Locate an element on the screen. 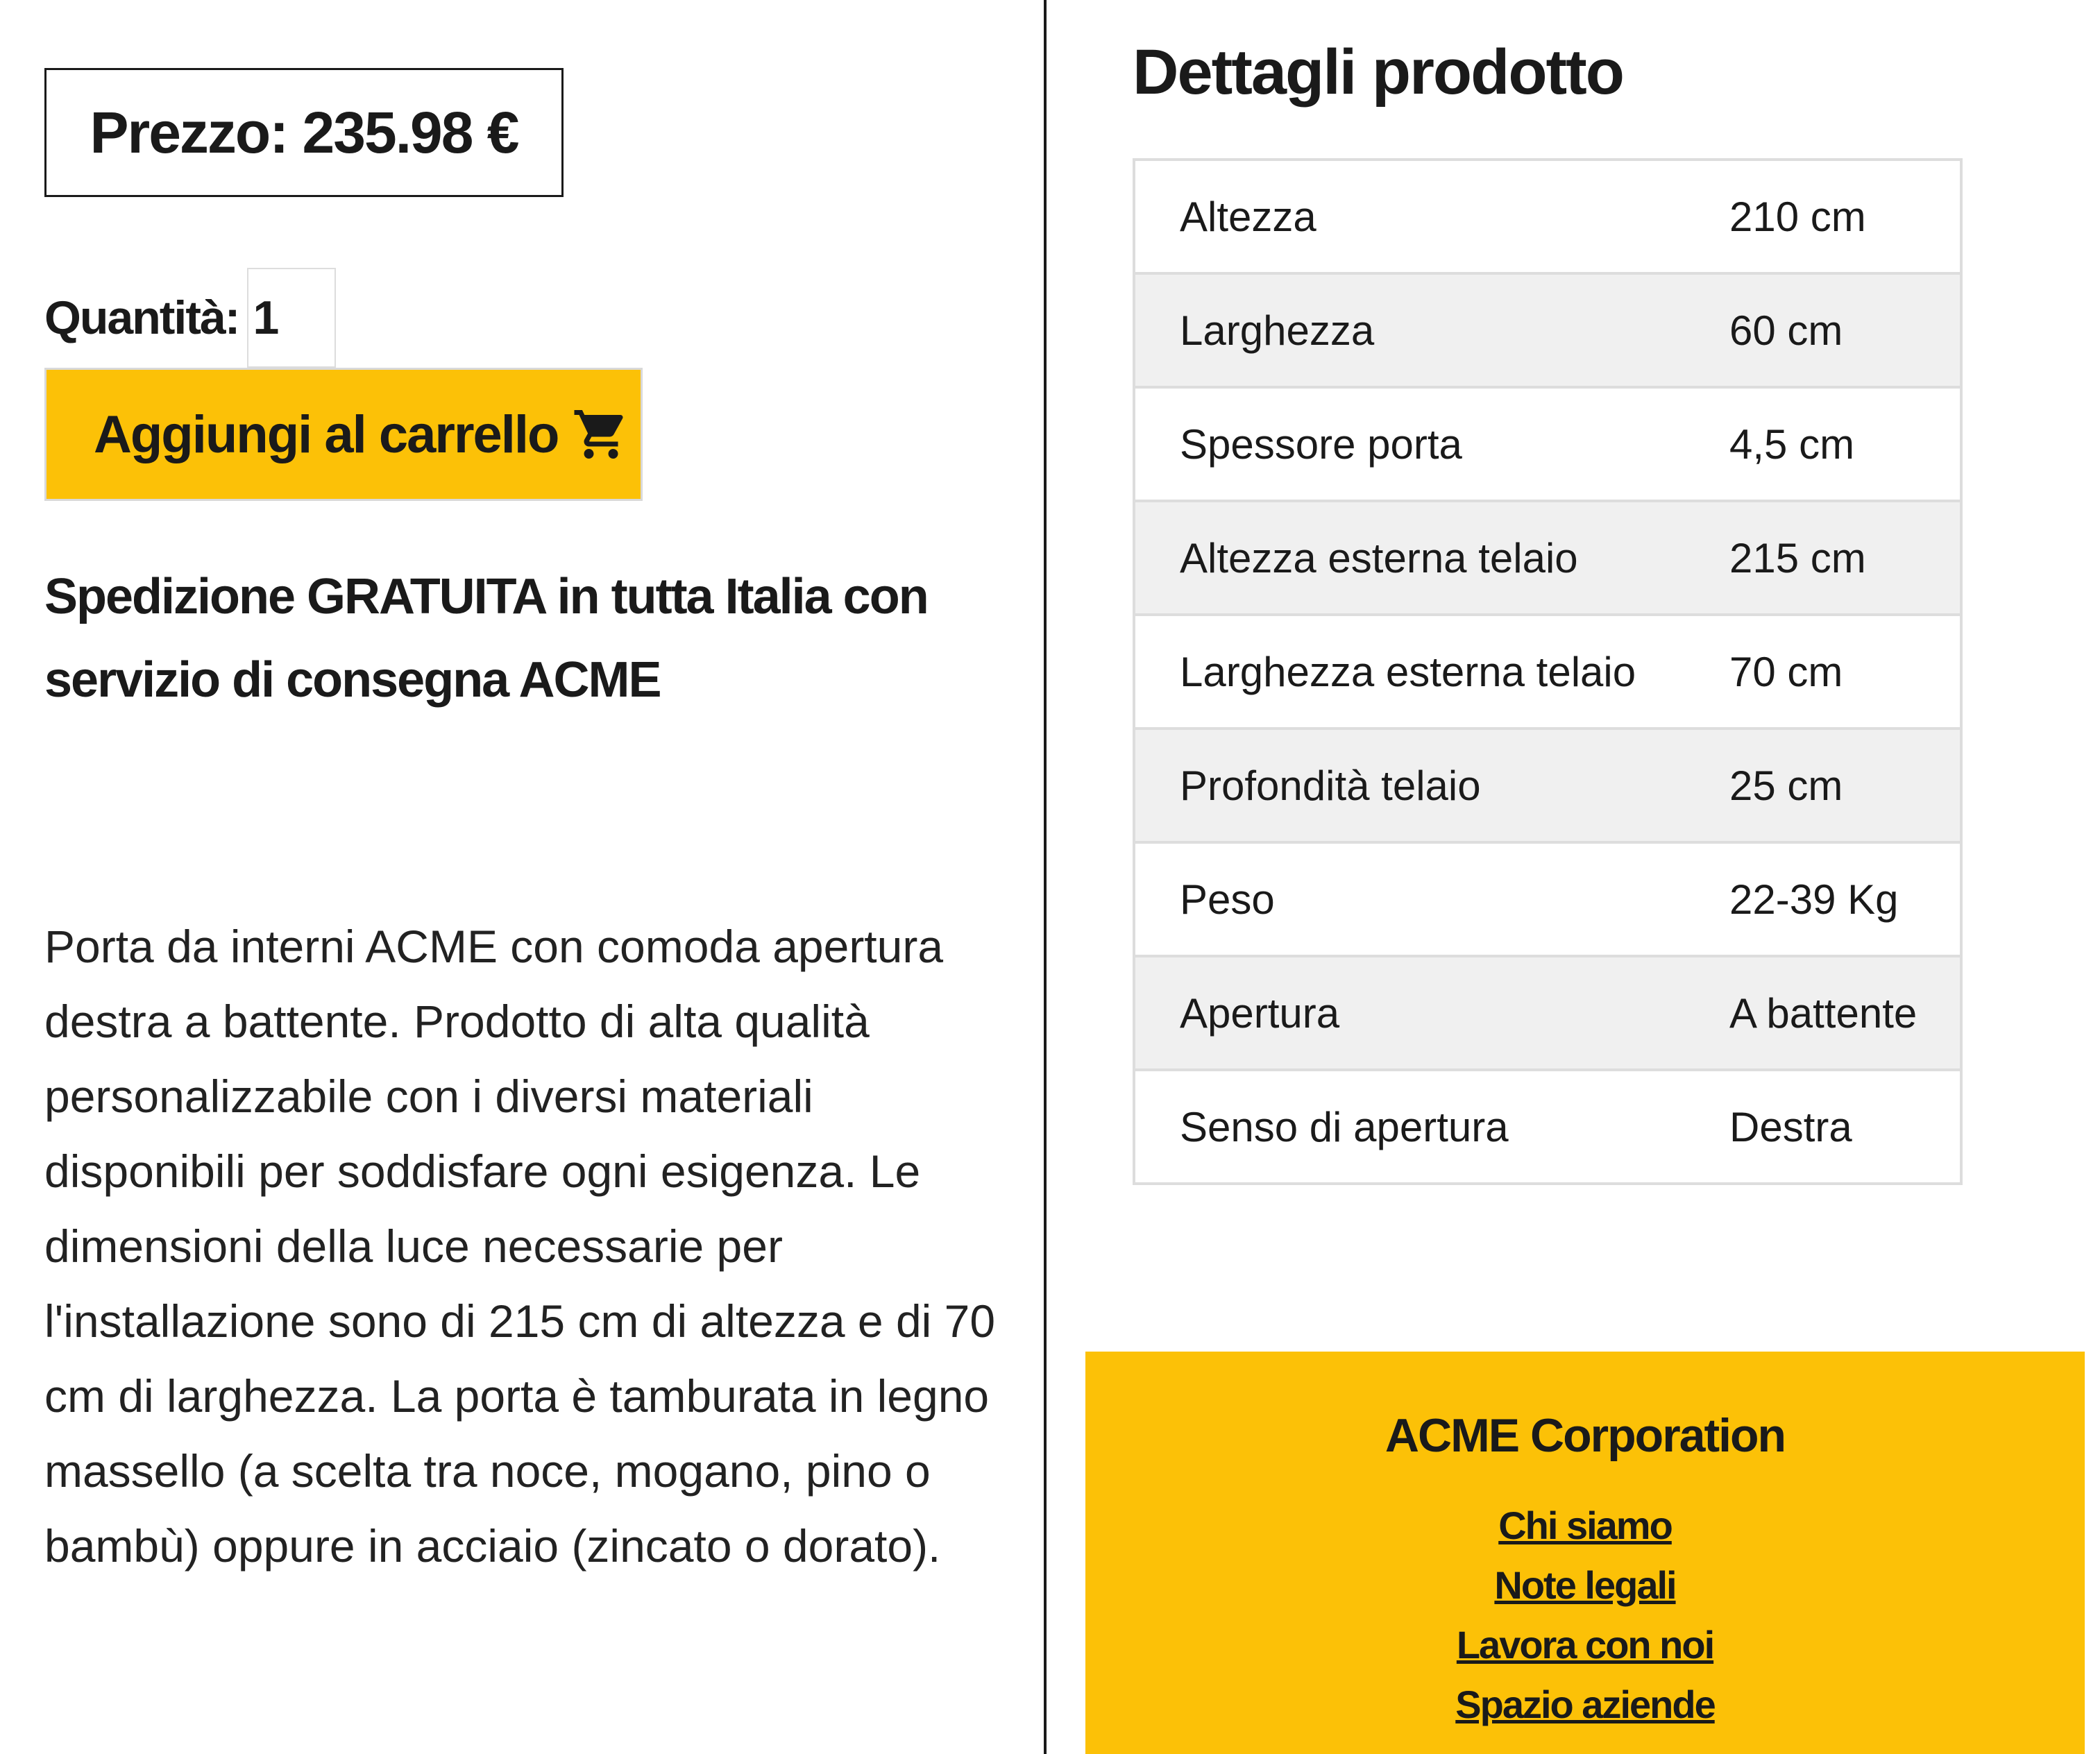 This screenshot has width=2100, height=1754. quantity-label: Quantità: is located at coordinates (142, 318).